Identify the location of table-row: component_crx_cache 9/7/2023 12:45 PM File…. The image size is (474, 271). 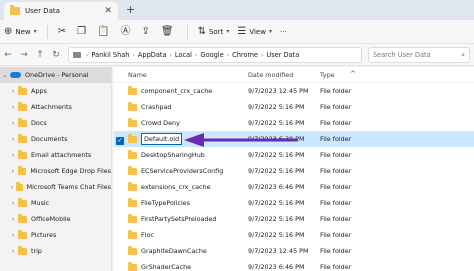
(294, 91).